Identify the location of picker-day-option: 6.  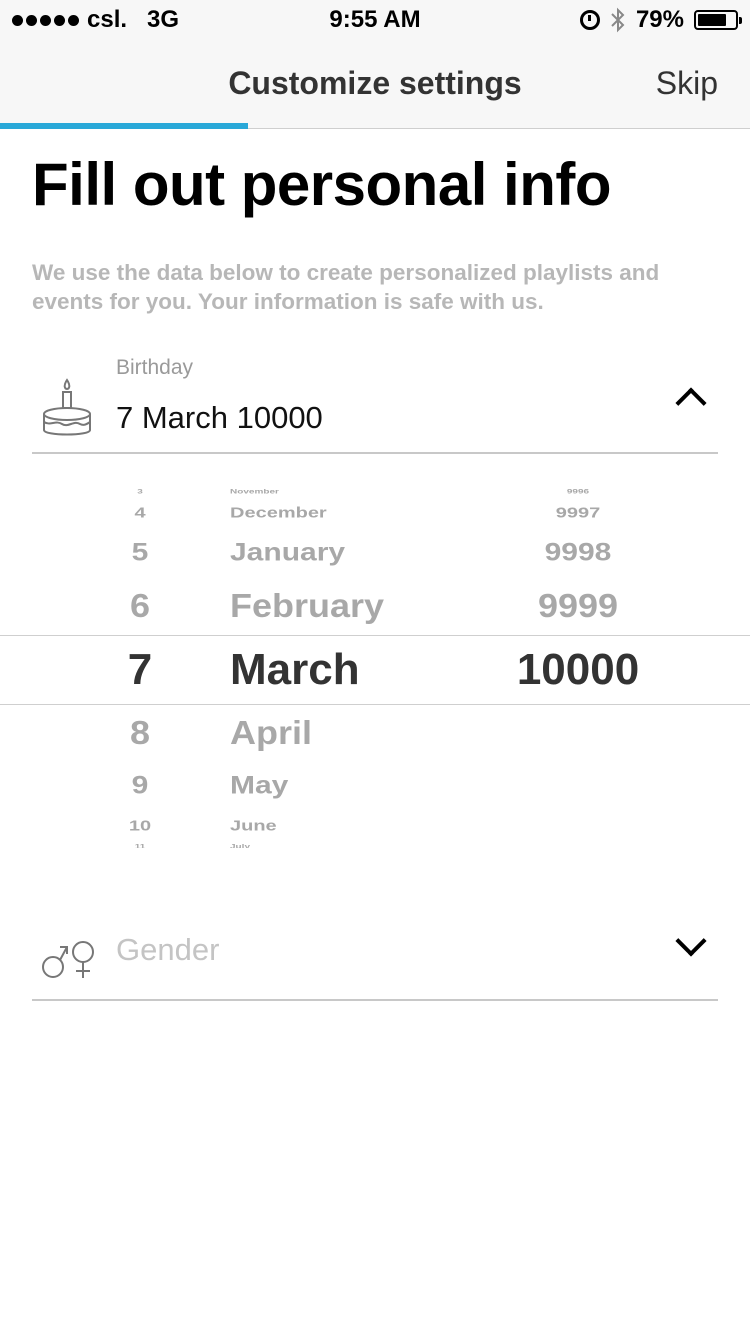
(140, 605).